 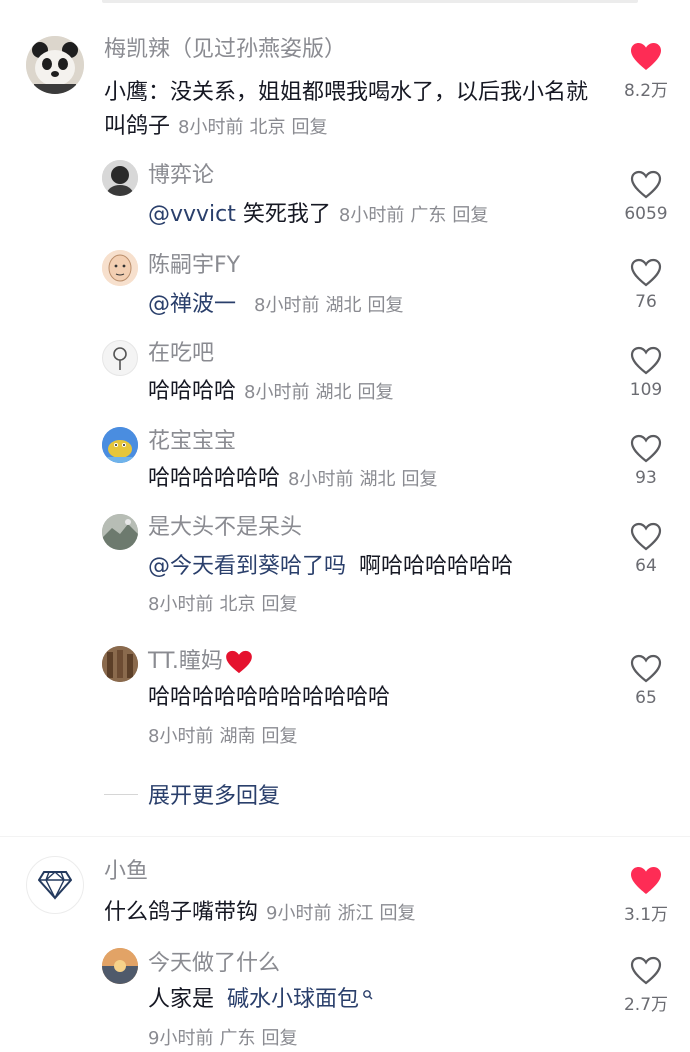 What do you see at coordinates (181, 176) in the screenshot?
I see `reply-username: 博弈论` at bounding box center [181, 176].